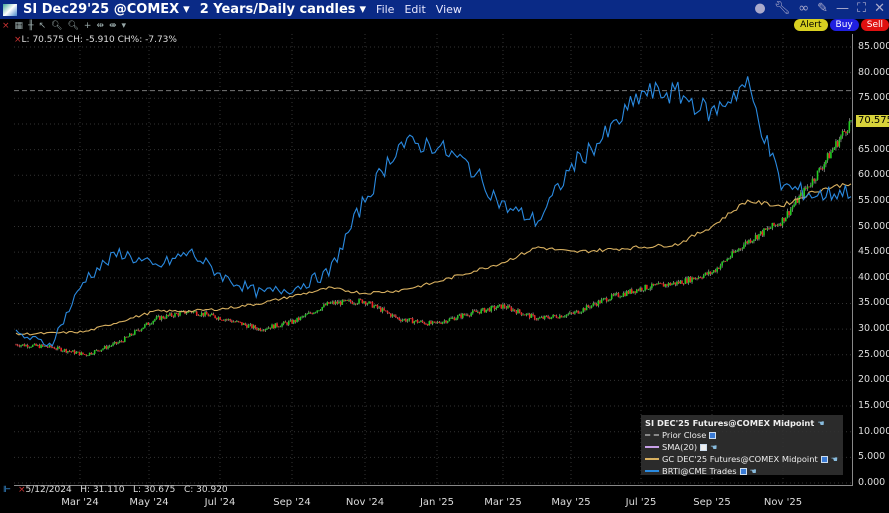  I want to click on scroll-handle-icon: ⊩, so click(7, 490).